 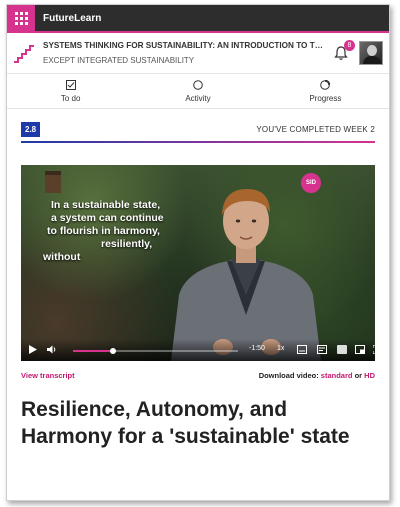 What do you see at coordinates (342, 349) in the screenshot?
I see `hd-quality-icon` at bounding box center [342, 349].